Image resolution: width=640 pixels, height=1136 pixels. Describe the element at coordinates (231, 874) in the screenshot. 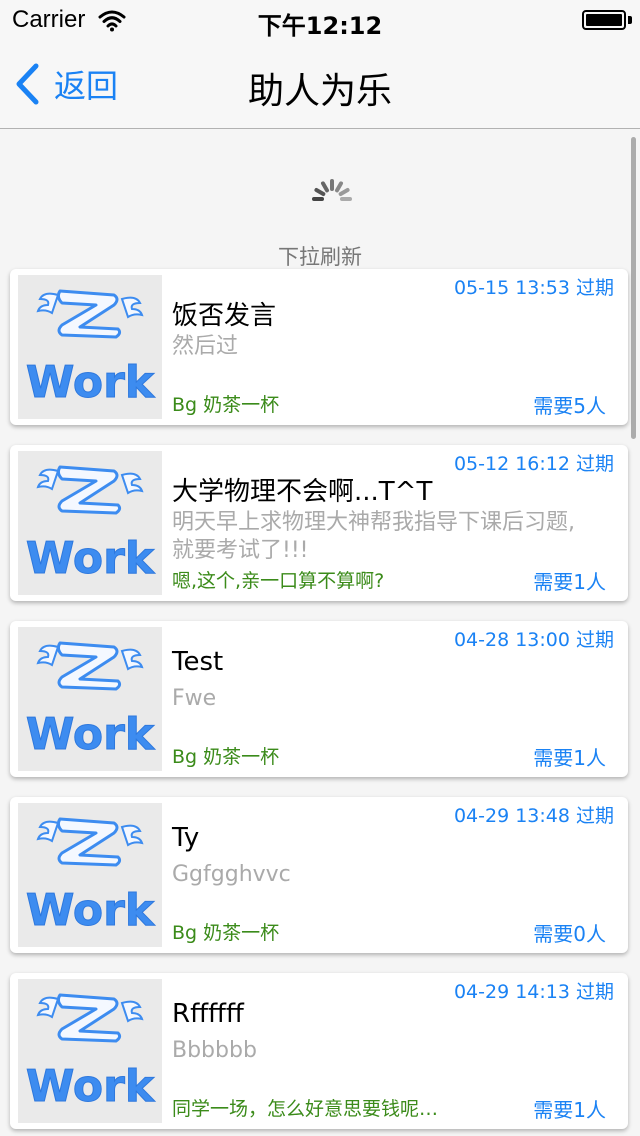

I see `card-description: Ggfgghvvc` at that location.